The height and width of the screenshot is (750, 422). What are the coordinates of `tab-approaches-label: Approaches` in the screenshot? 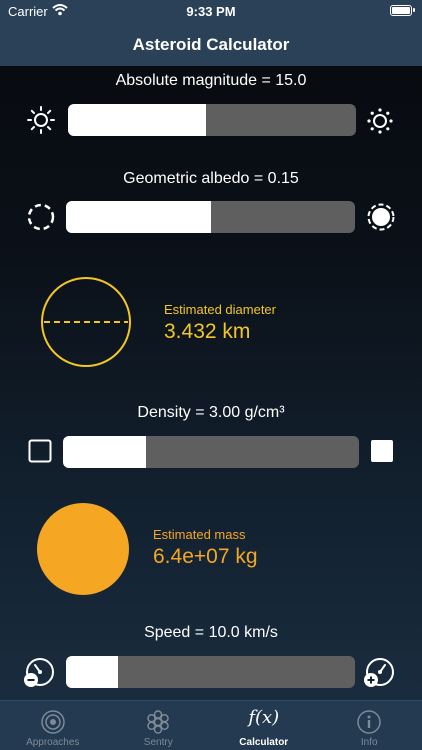 It's located at (53, 742).